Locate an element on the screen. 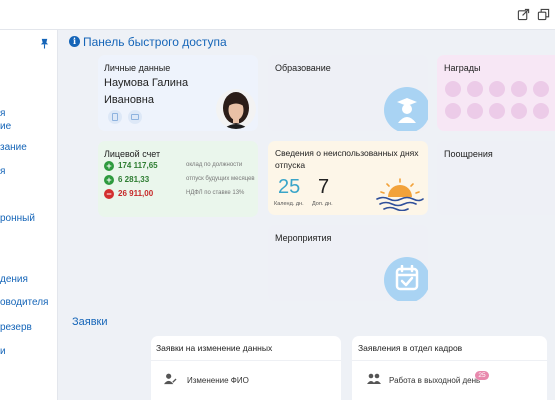 This screenshot has height=400, width=555. account-row: + 6 281,33 отпуск будущих месяцев is located at coordinates (181, 180).